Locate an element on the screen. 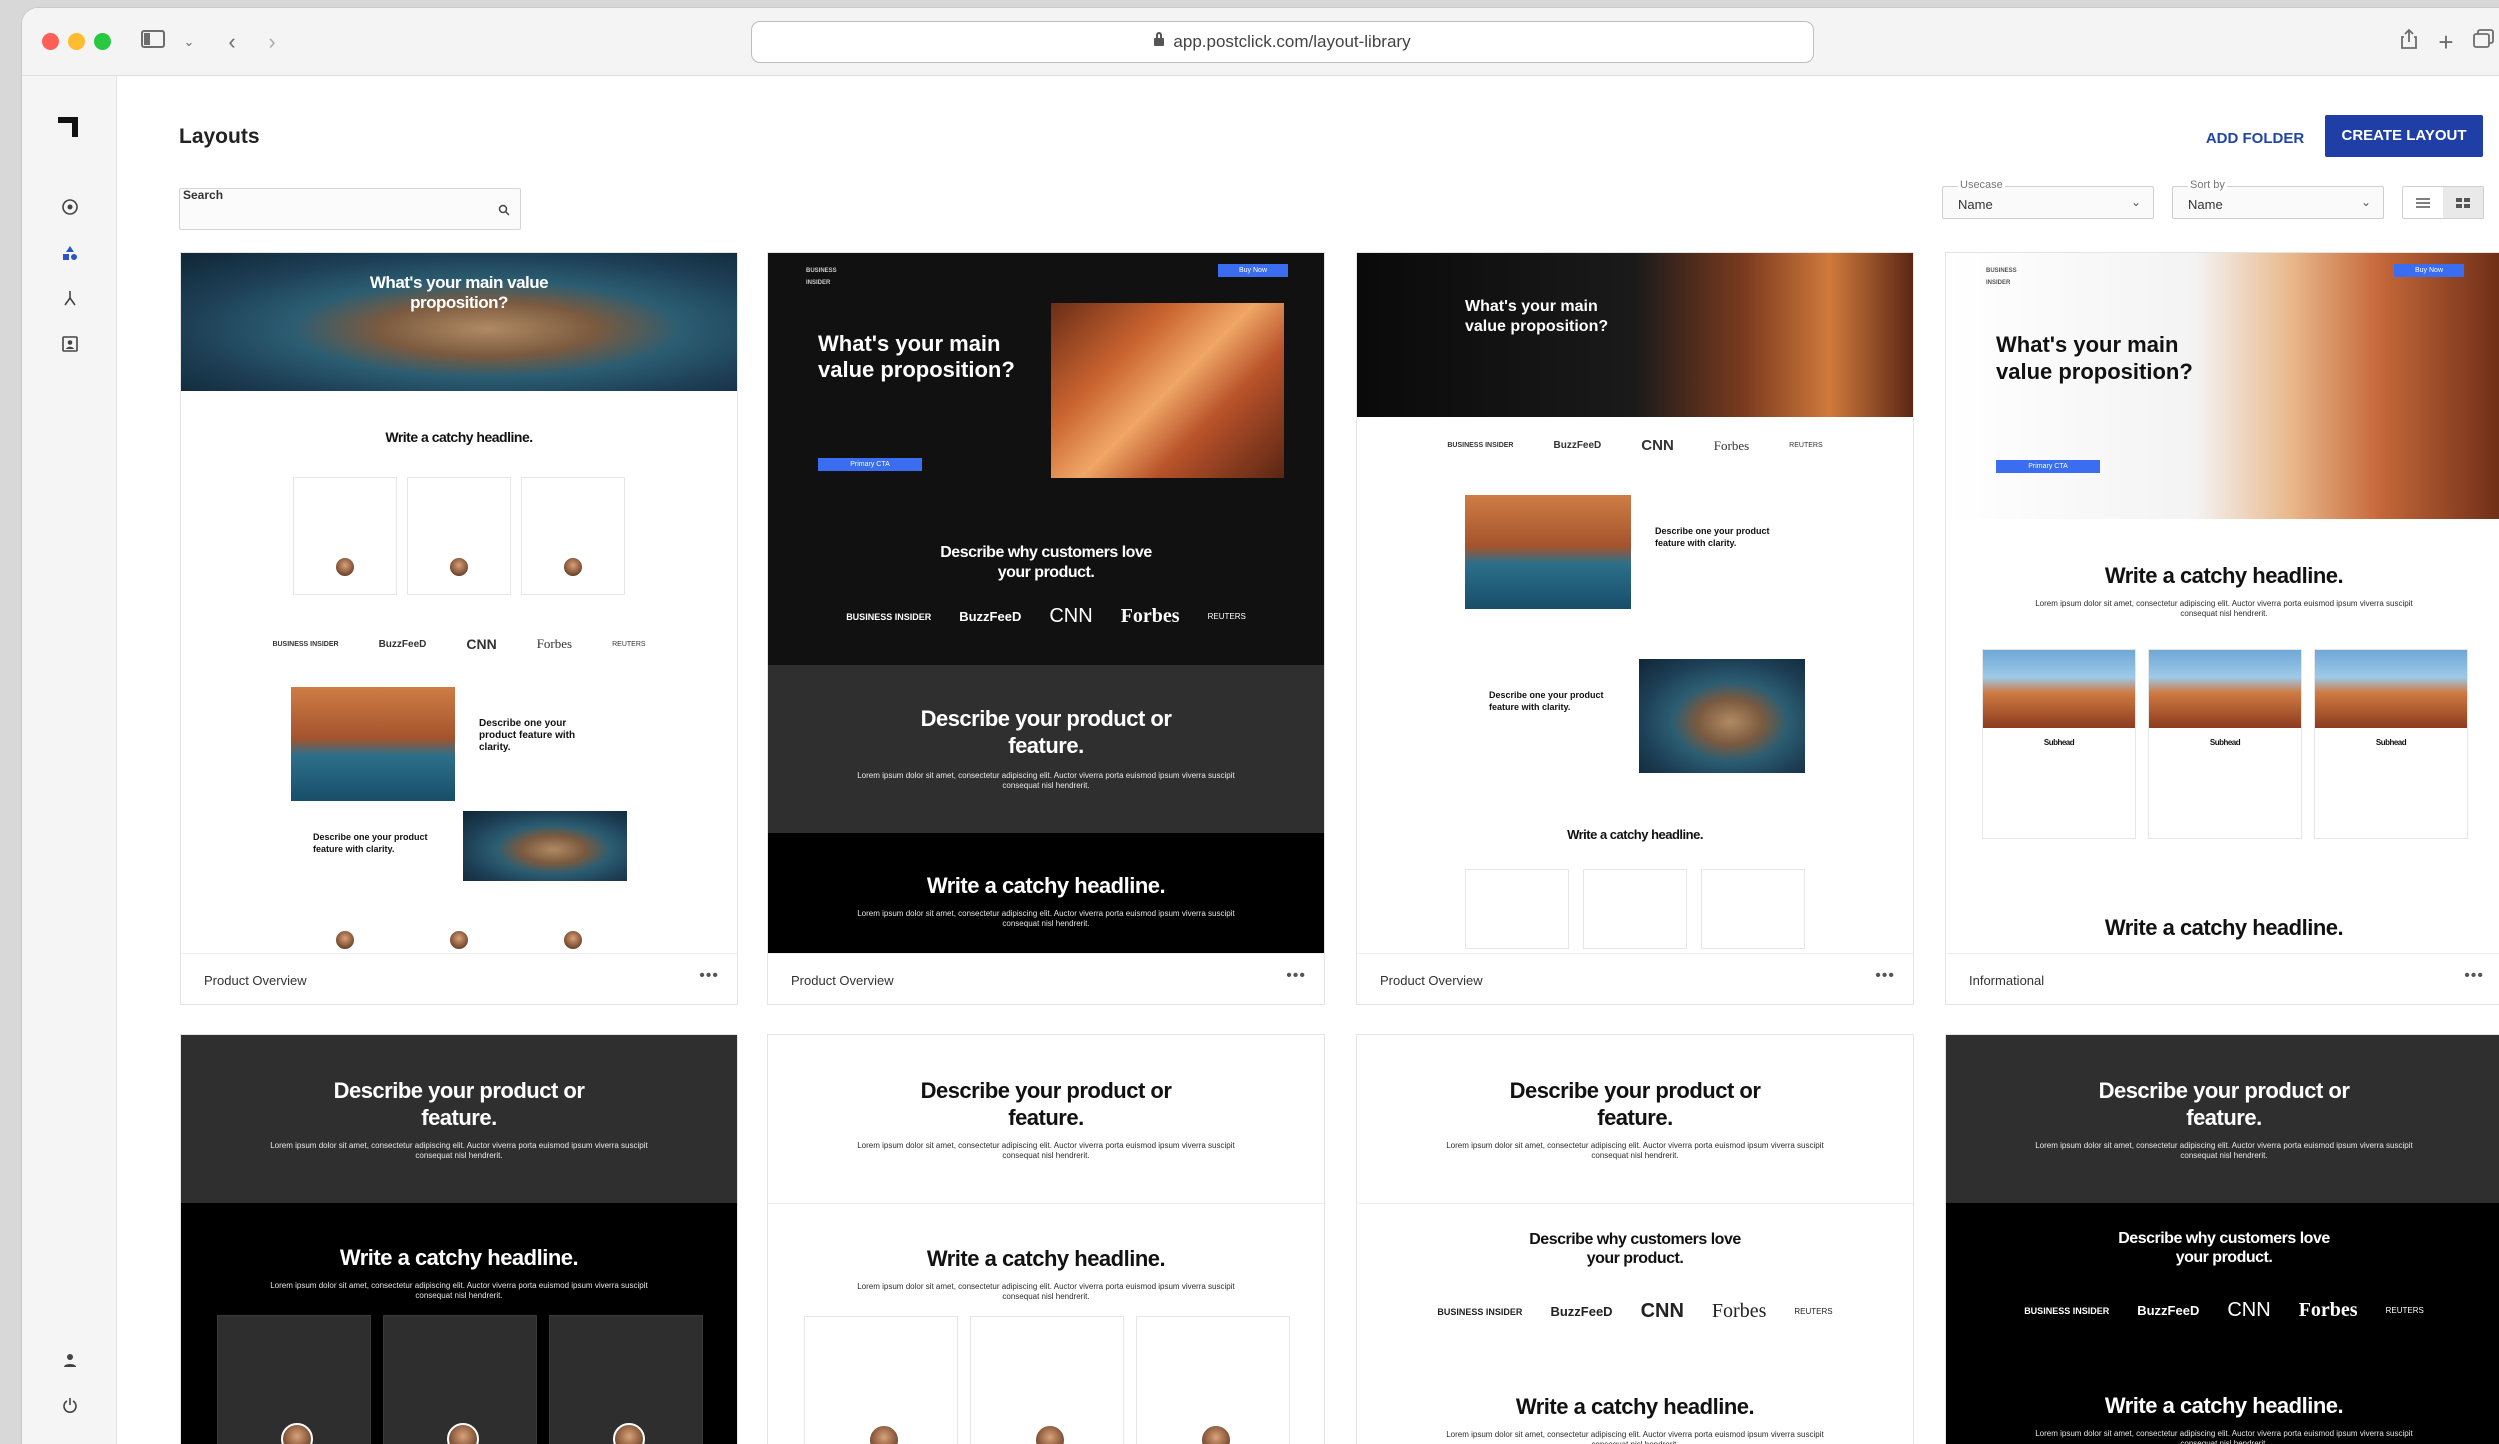  create-layout-button: CREATE LAYOUT is located at coordinates (2404, 136).